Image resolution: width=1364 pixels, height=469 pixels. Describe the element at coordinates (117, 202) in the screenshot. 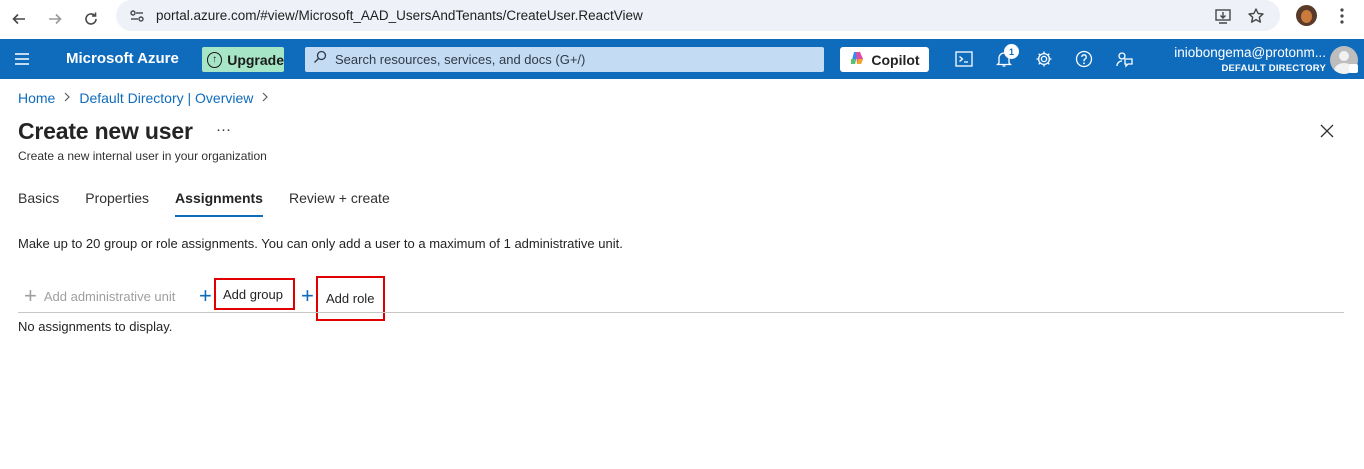

I see `tab-properties: Properties` at that location.